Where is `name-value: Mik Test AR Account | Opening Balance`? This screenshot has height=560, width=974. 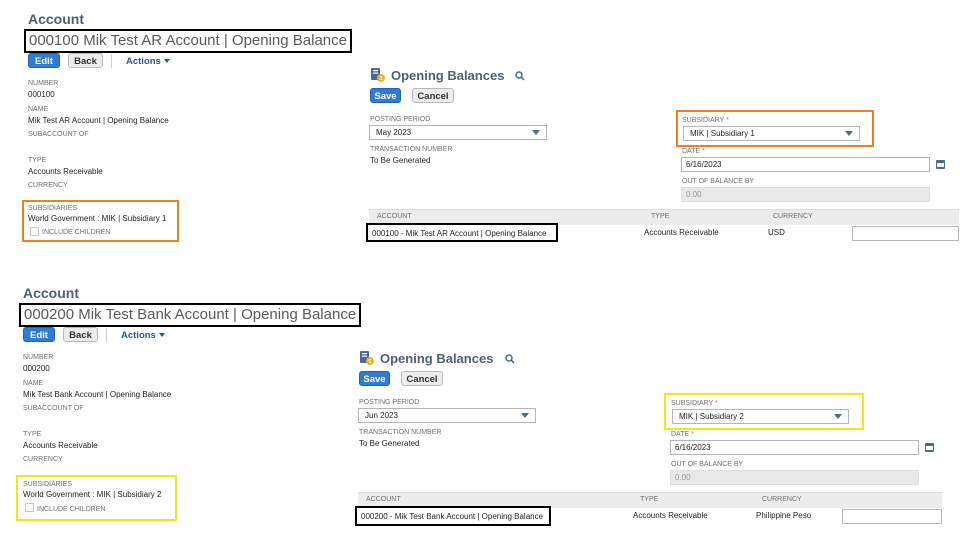 name-value: Mik Test AR Account | Opening Balance is located at coordinates (98, 120).